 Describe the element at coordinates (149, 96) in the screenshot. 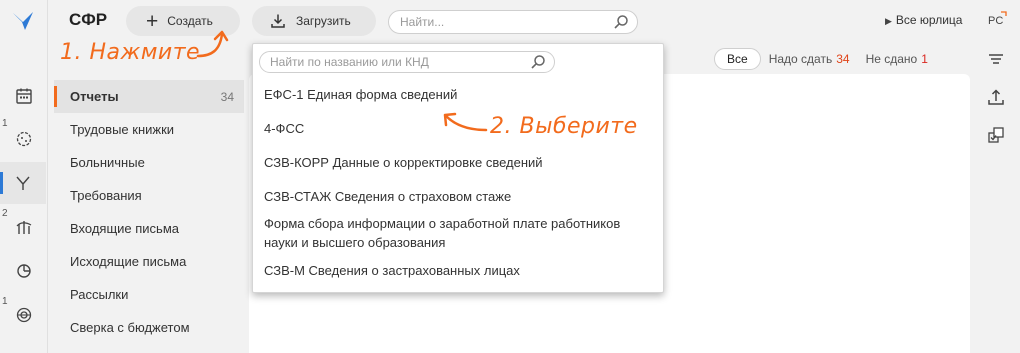

I see `sidebar-item-reports: Отчеты 34` at that location.